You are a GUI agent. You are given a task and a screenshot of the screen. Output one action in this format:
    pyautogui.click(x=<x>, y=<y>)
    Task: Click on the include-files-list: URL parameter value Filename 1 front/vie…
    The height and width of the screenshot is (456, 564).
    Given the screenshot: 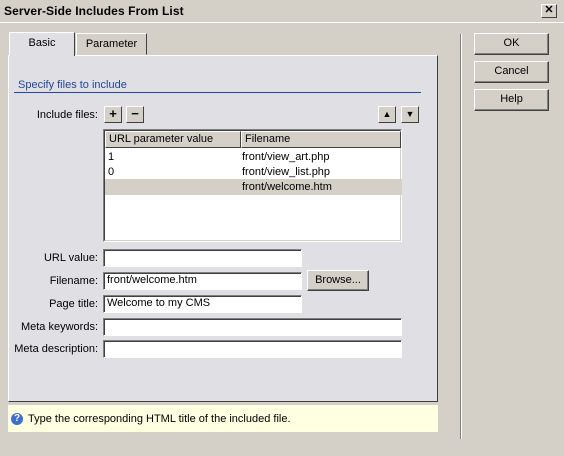 What is the action you would take?
    pyautogui.click(x=252, y=185)
    